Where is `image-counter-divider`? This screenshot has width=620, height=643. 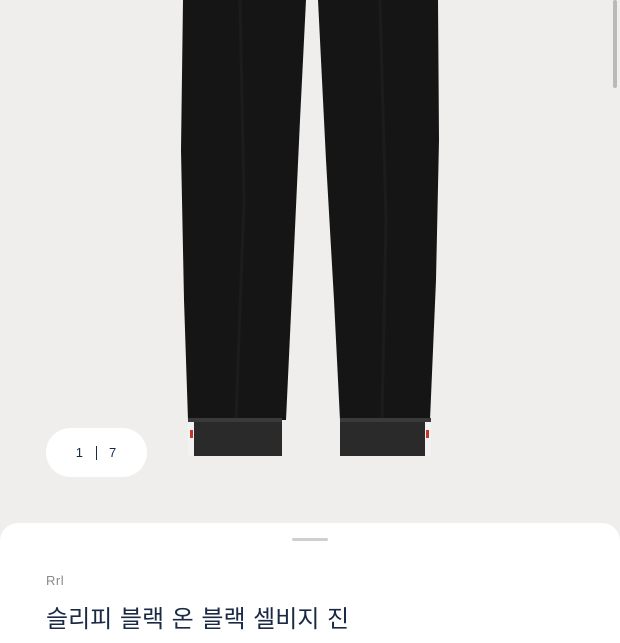 image-counter-divider is located at coordinates (96, 452).